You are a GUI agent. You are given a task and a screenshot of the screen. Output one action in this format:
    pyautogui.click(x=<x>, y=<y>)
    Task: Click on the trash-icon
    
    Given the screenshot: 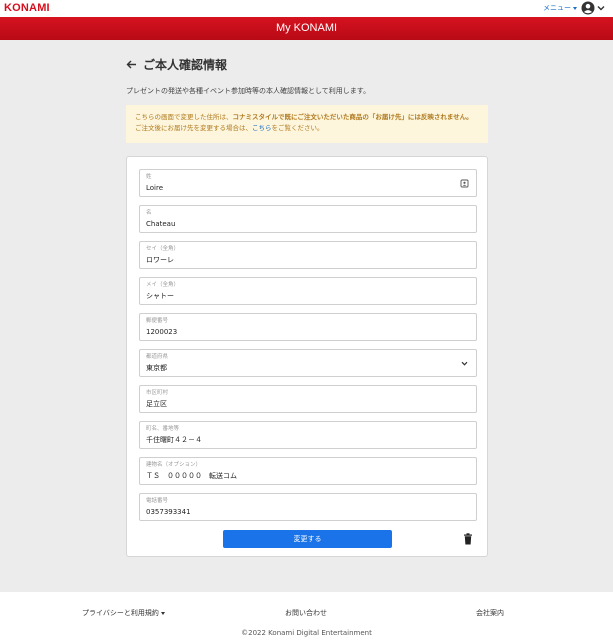 What is the action you would take?
    pyautogui.click(x=468, y=539)
    